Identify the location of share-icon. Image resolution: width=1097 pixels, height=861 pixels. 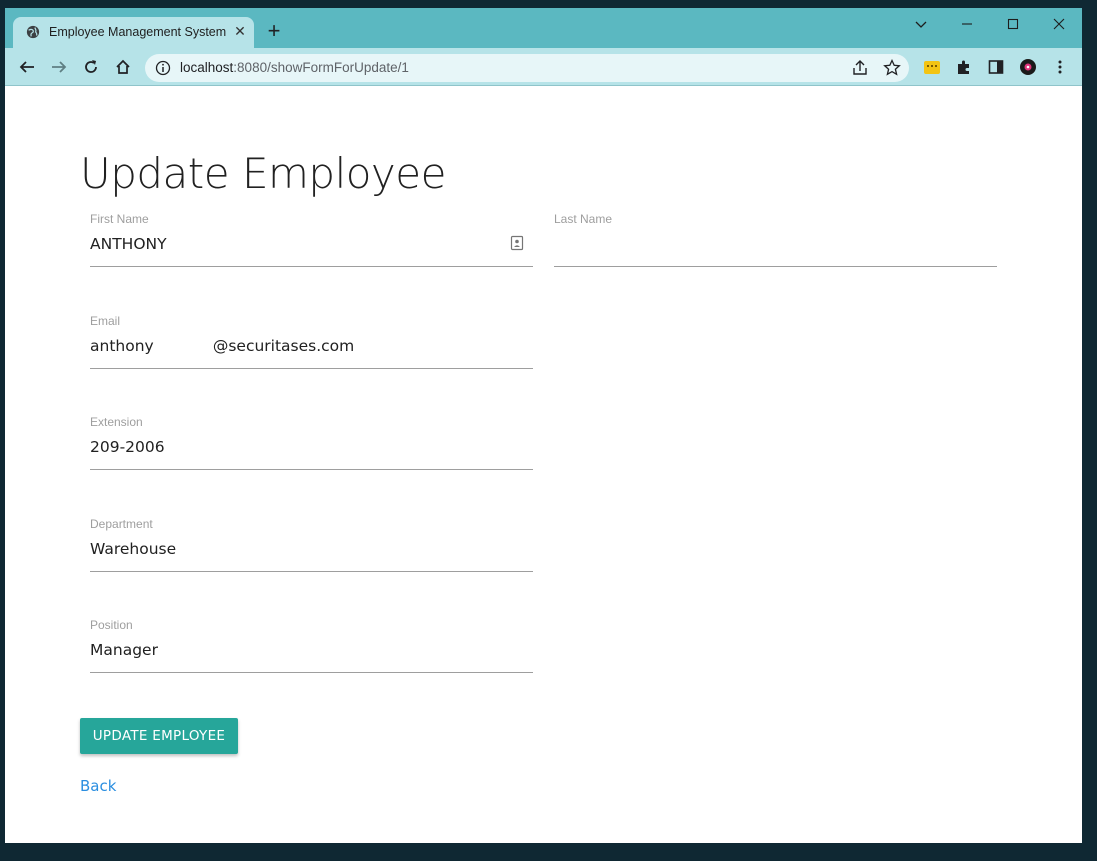
(860, 68).